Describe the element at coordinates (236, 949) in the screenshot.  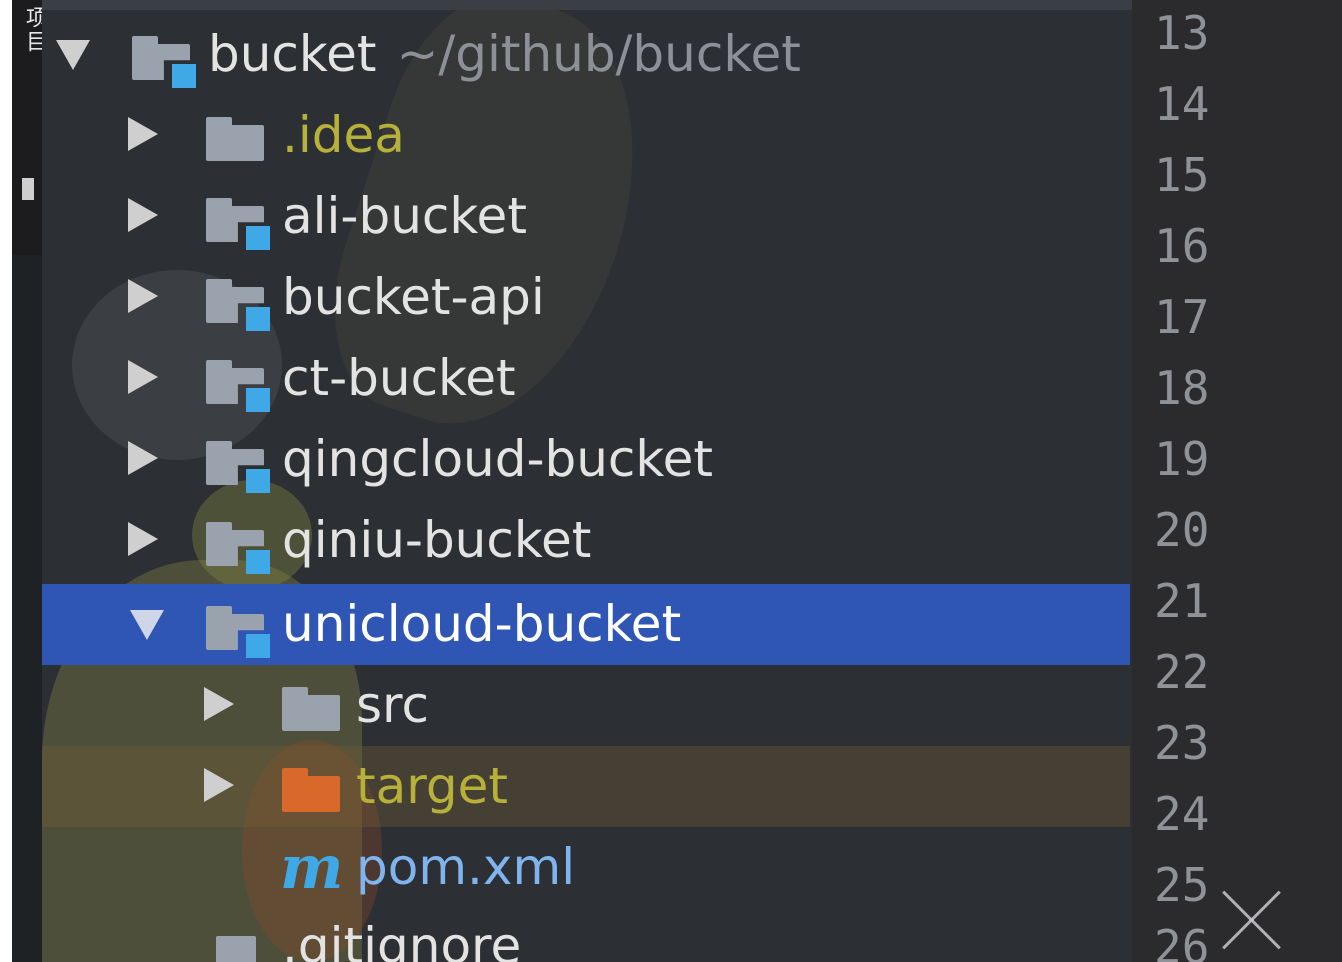
I see `ignore-file-icon` at that location.